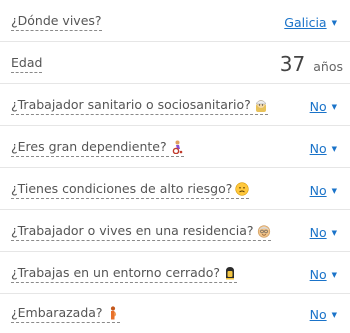 Image resolution: width=350 pixels, height=333 pixels. I want to click on question-row-closed-environment: ¿Trabajas en un entorno cerrado? No ▼, so click(175, 273).